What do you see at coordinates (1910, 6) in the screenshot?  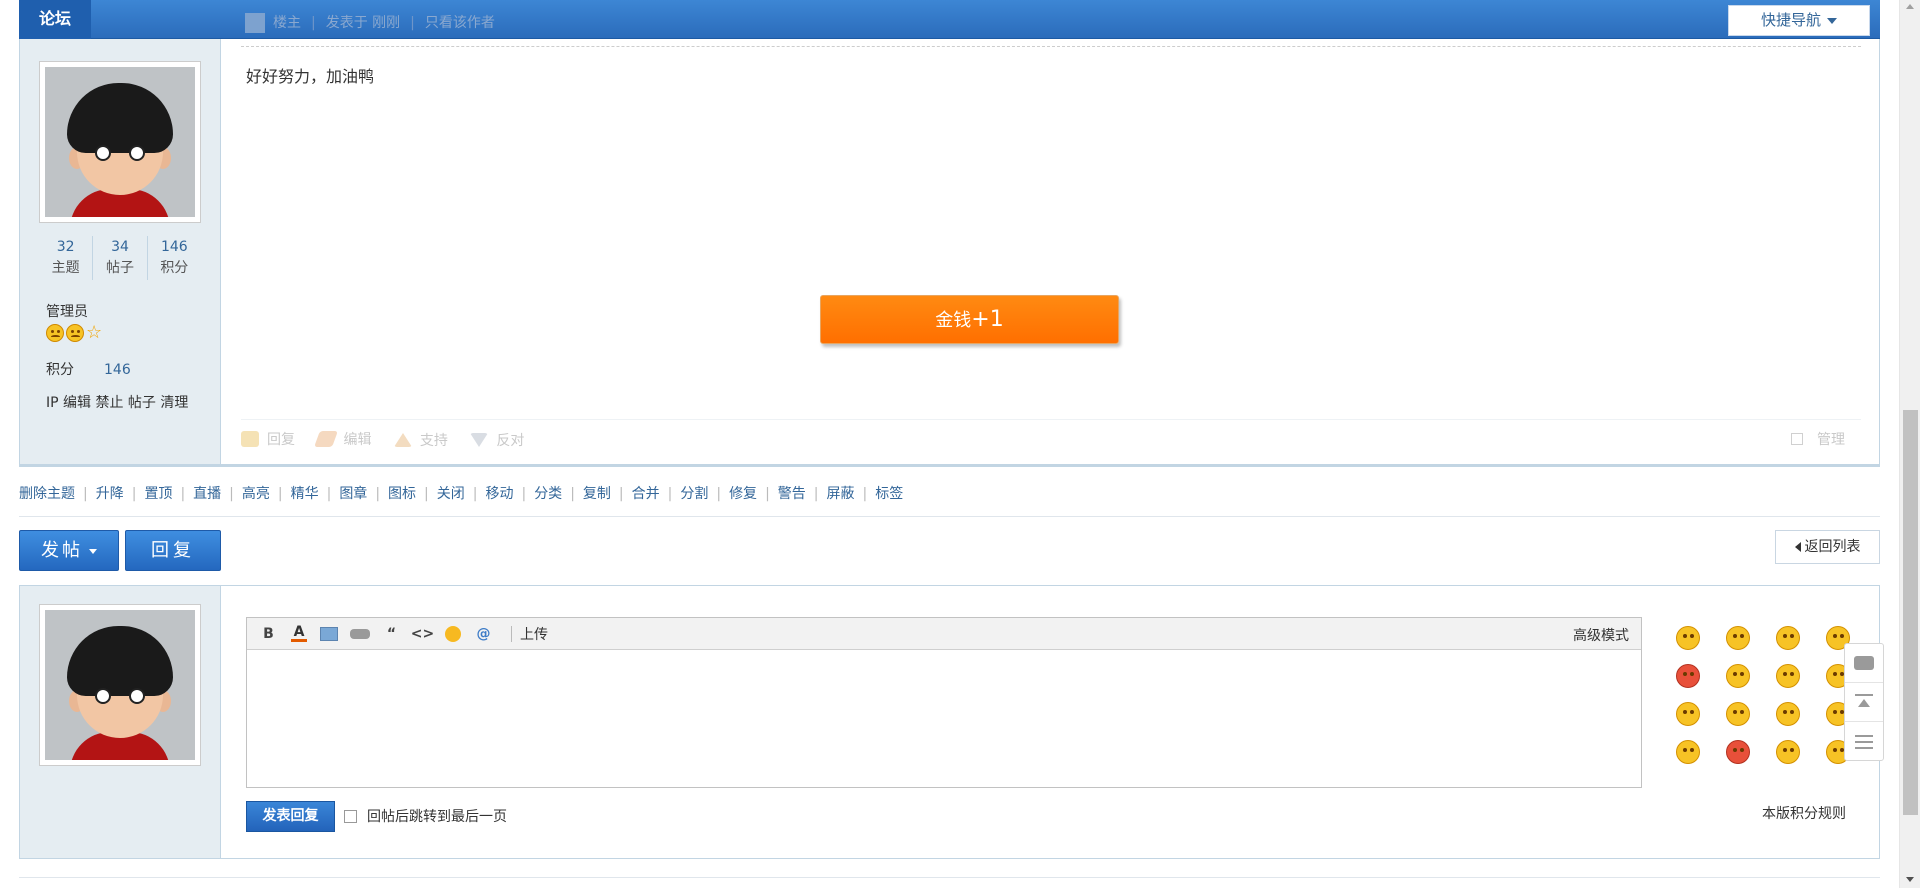 I see `scroll-up-icon` at bounding box center [1910, 6].